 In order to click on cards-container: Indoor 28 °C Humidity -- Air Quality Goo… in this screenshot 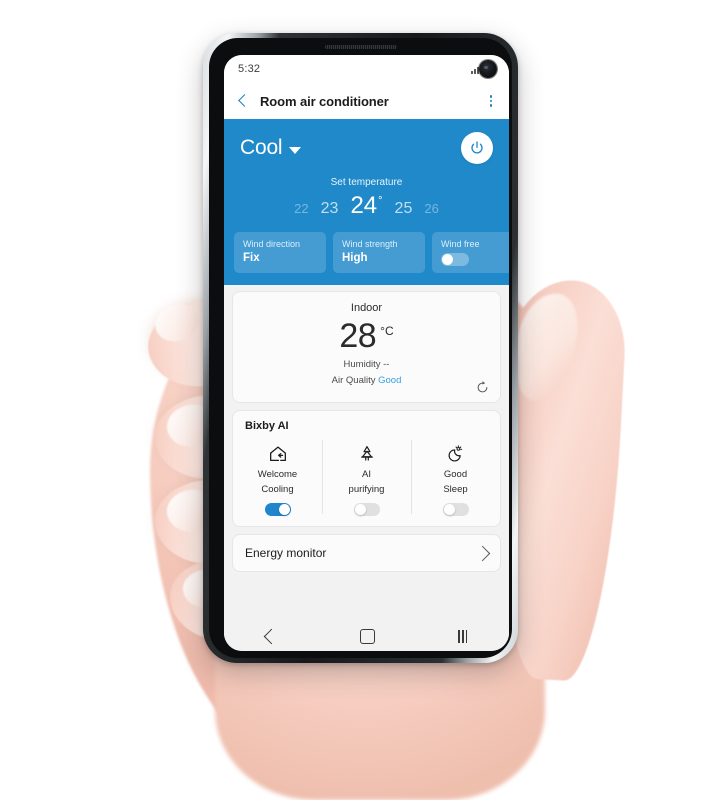, I will do `click(366, 428)`.